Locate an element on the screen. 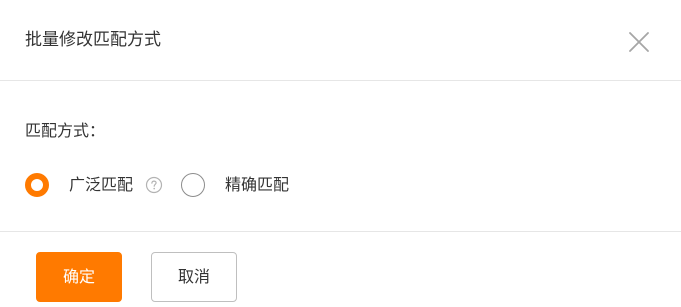  radio-exact-match: 精确匹配 is located at coordinates (235, 185).